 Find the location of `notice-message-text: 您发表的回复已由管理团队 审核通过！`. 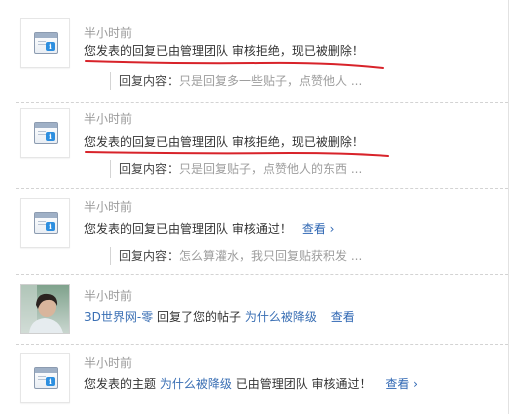

notice-message-text: 您发表的回复已由管理团队 审核通过！ is located at coordinates (188, 229).